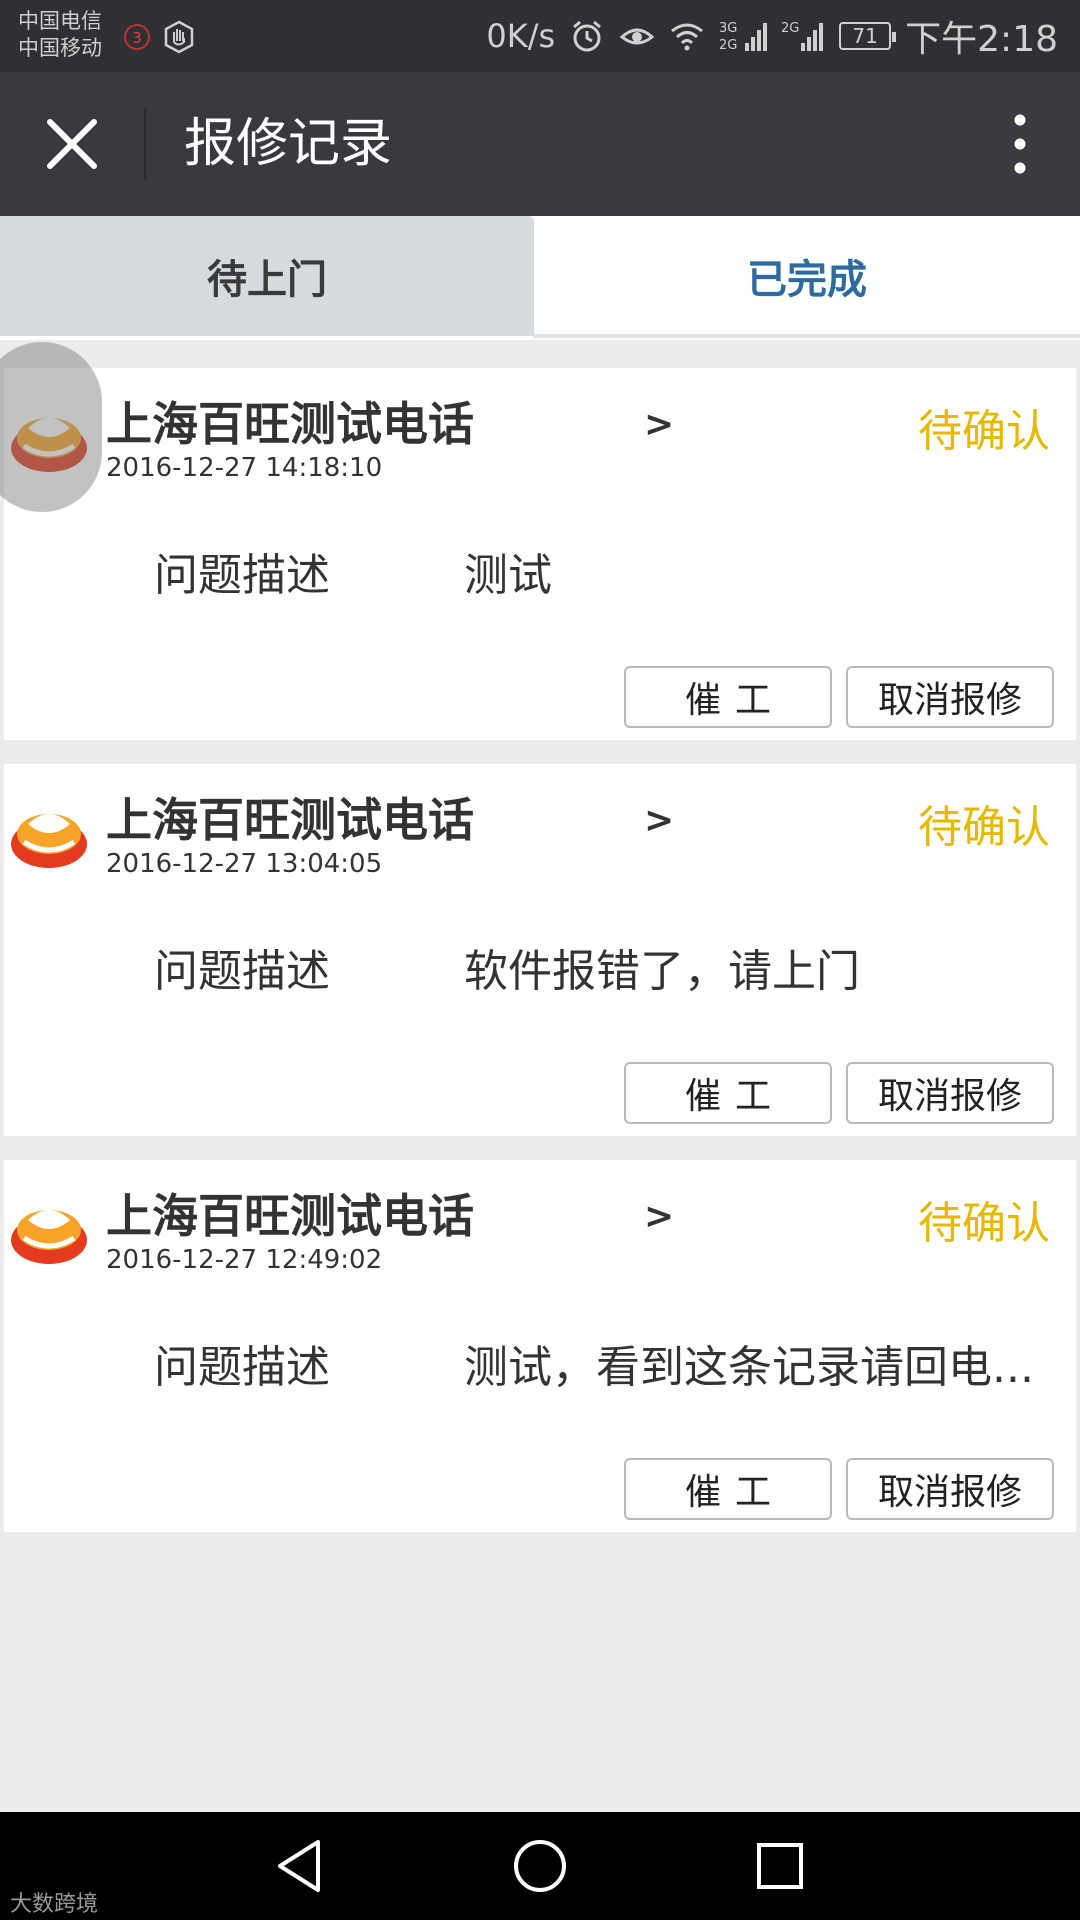 This screenshot has height=1920, width=1080. What do you see at coordinates (807, 336) in the screenshot?
I see `tab-divider` at bounding box center [807, 336].